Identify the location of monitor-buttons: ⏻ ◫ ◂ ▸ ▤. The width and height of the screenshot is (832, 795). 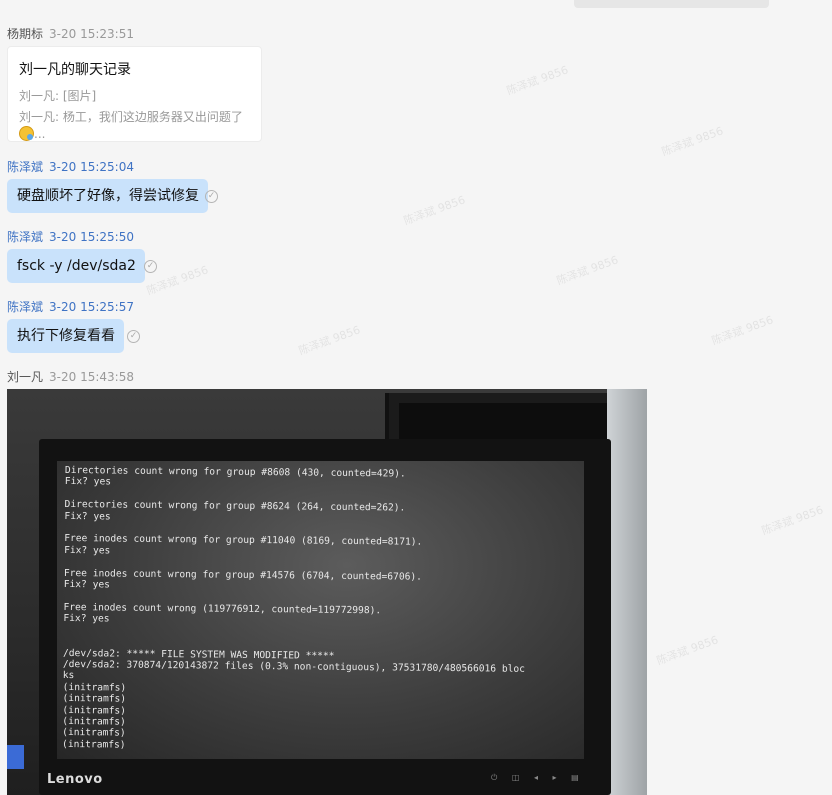
(538, 777).